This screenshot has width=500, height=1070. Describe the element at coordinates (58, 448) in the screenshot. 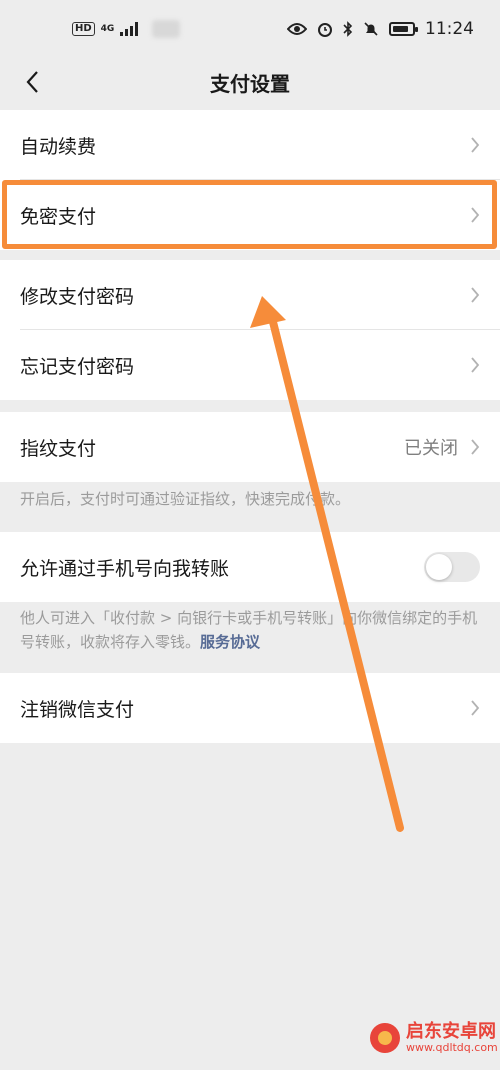

I see `item-label: 指纹支付` at that location.